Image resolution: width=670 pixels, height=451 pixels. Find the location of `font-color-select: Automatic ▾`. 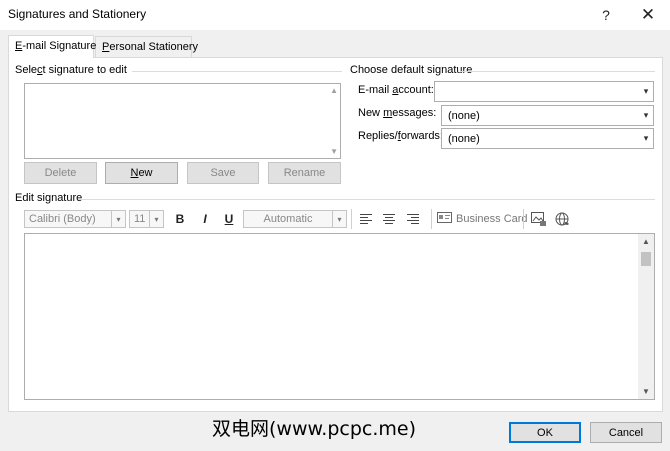

font-color-select: Automatic ▾ is located at coordinates (295, 219).